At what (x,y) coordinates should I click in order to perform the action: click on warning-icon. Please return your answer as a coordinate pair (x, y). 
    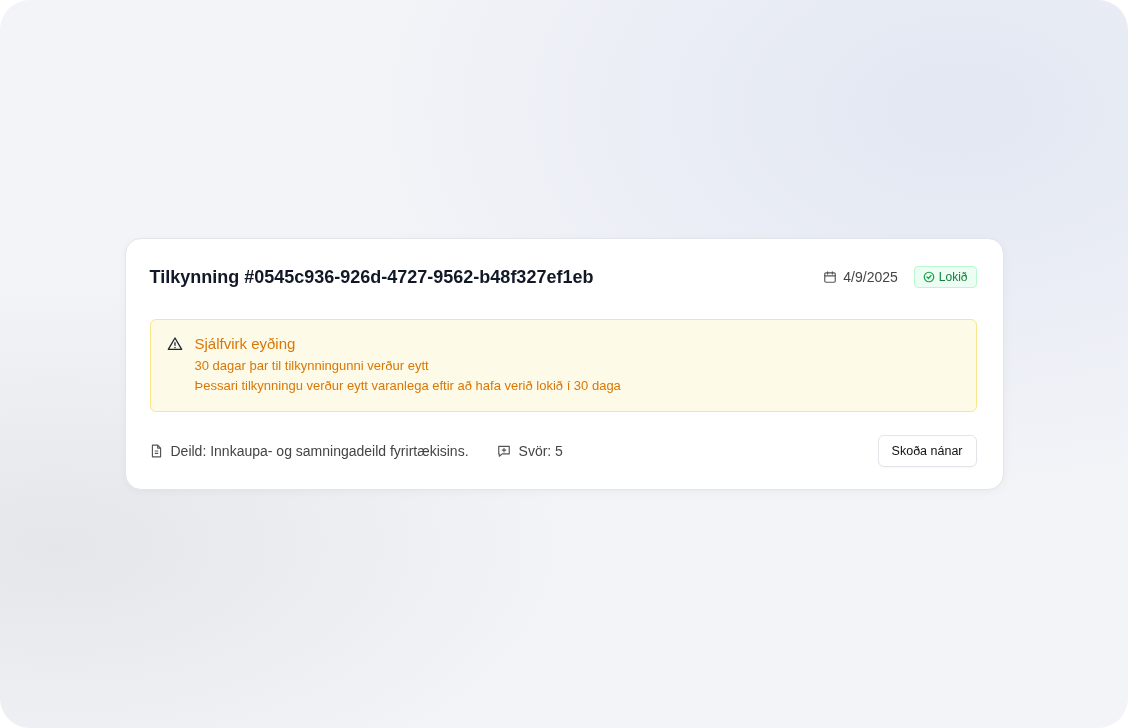
    Looking at the image, I should click on (174, 344).